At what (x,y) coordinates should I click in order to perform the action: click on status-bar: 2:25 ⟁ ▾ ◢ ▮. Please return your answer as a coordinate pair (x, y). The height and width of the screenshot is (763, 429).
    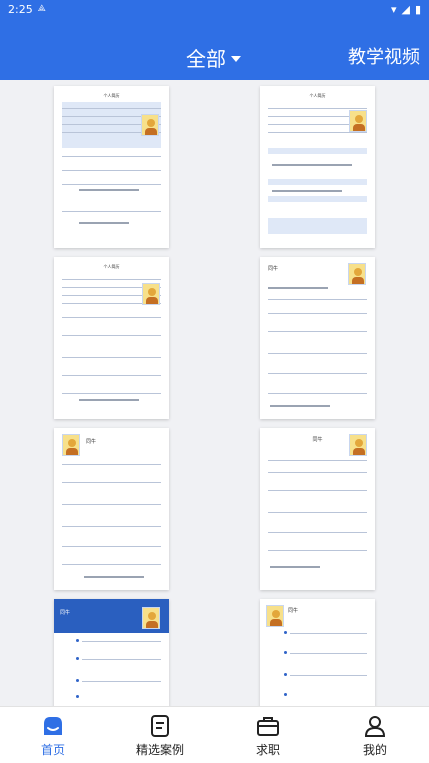
    Looking at the image, I should click on (214, 9).